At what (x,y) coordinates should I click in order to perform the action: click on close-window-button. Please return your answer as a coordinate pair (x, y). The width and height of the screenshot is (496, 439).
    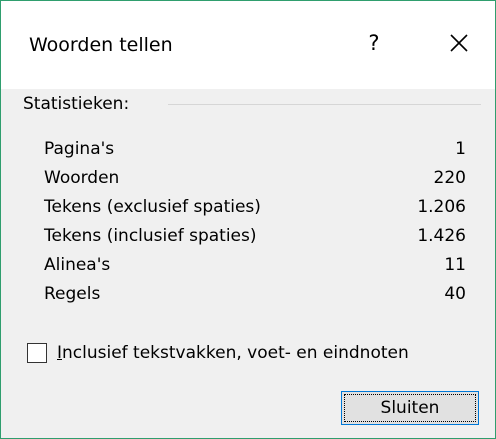
    Looking at the image, I should click on (459, 43).